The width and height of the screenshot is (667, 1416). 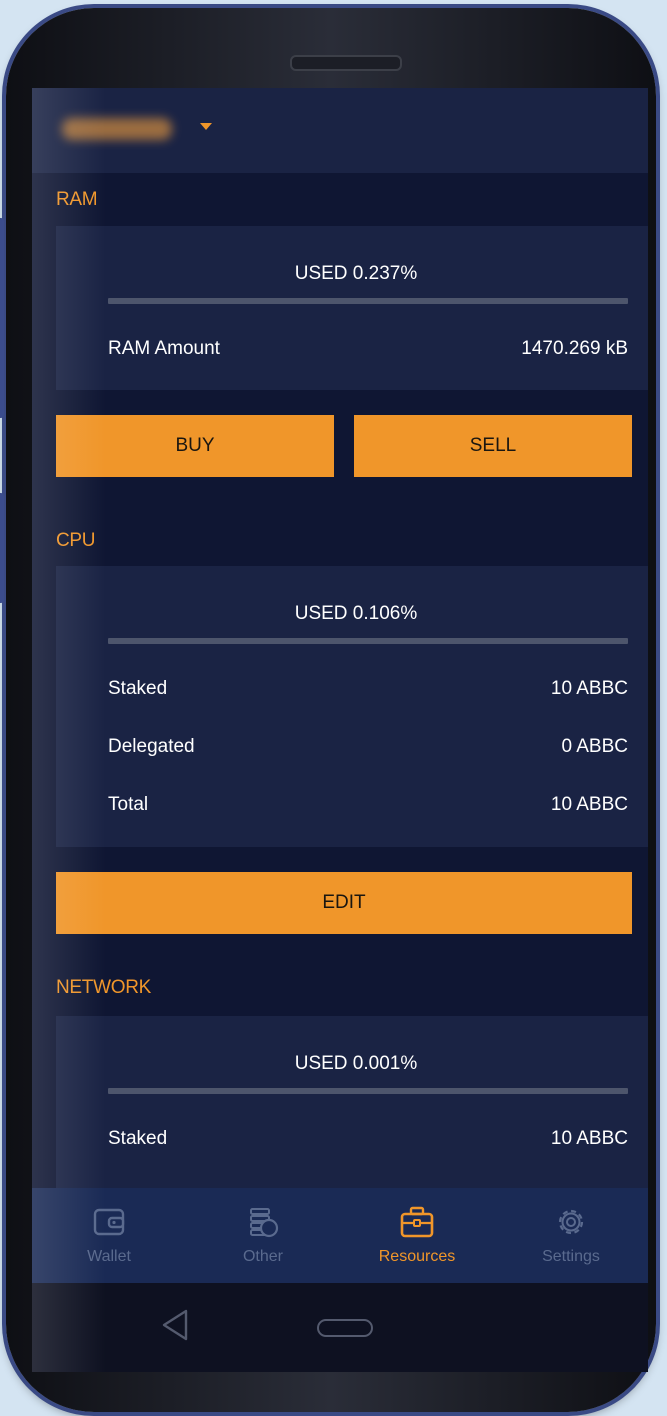 I want to click on cpu-delegated-label: Delegated, so click(x=151, y=746).